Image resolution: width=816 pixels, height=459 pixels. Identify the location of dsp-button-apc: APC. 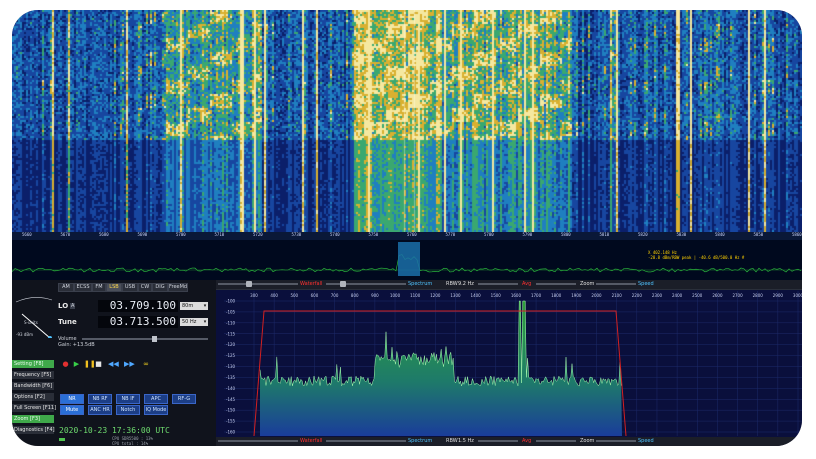
(156, 399).